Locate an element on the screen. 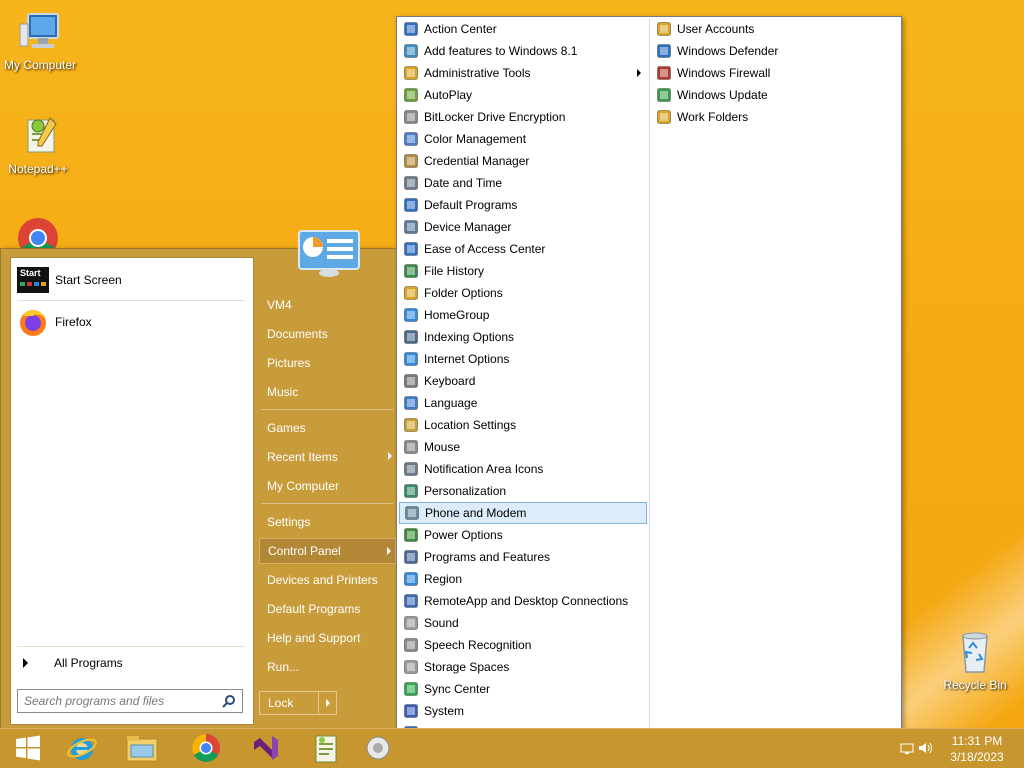  separator is located at coordinates (131, 646).